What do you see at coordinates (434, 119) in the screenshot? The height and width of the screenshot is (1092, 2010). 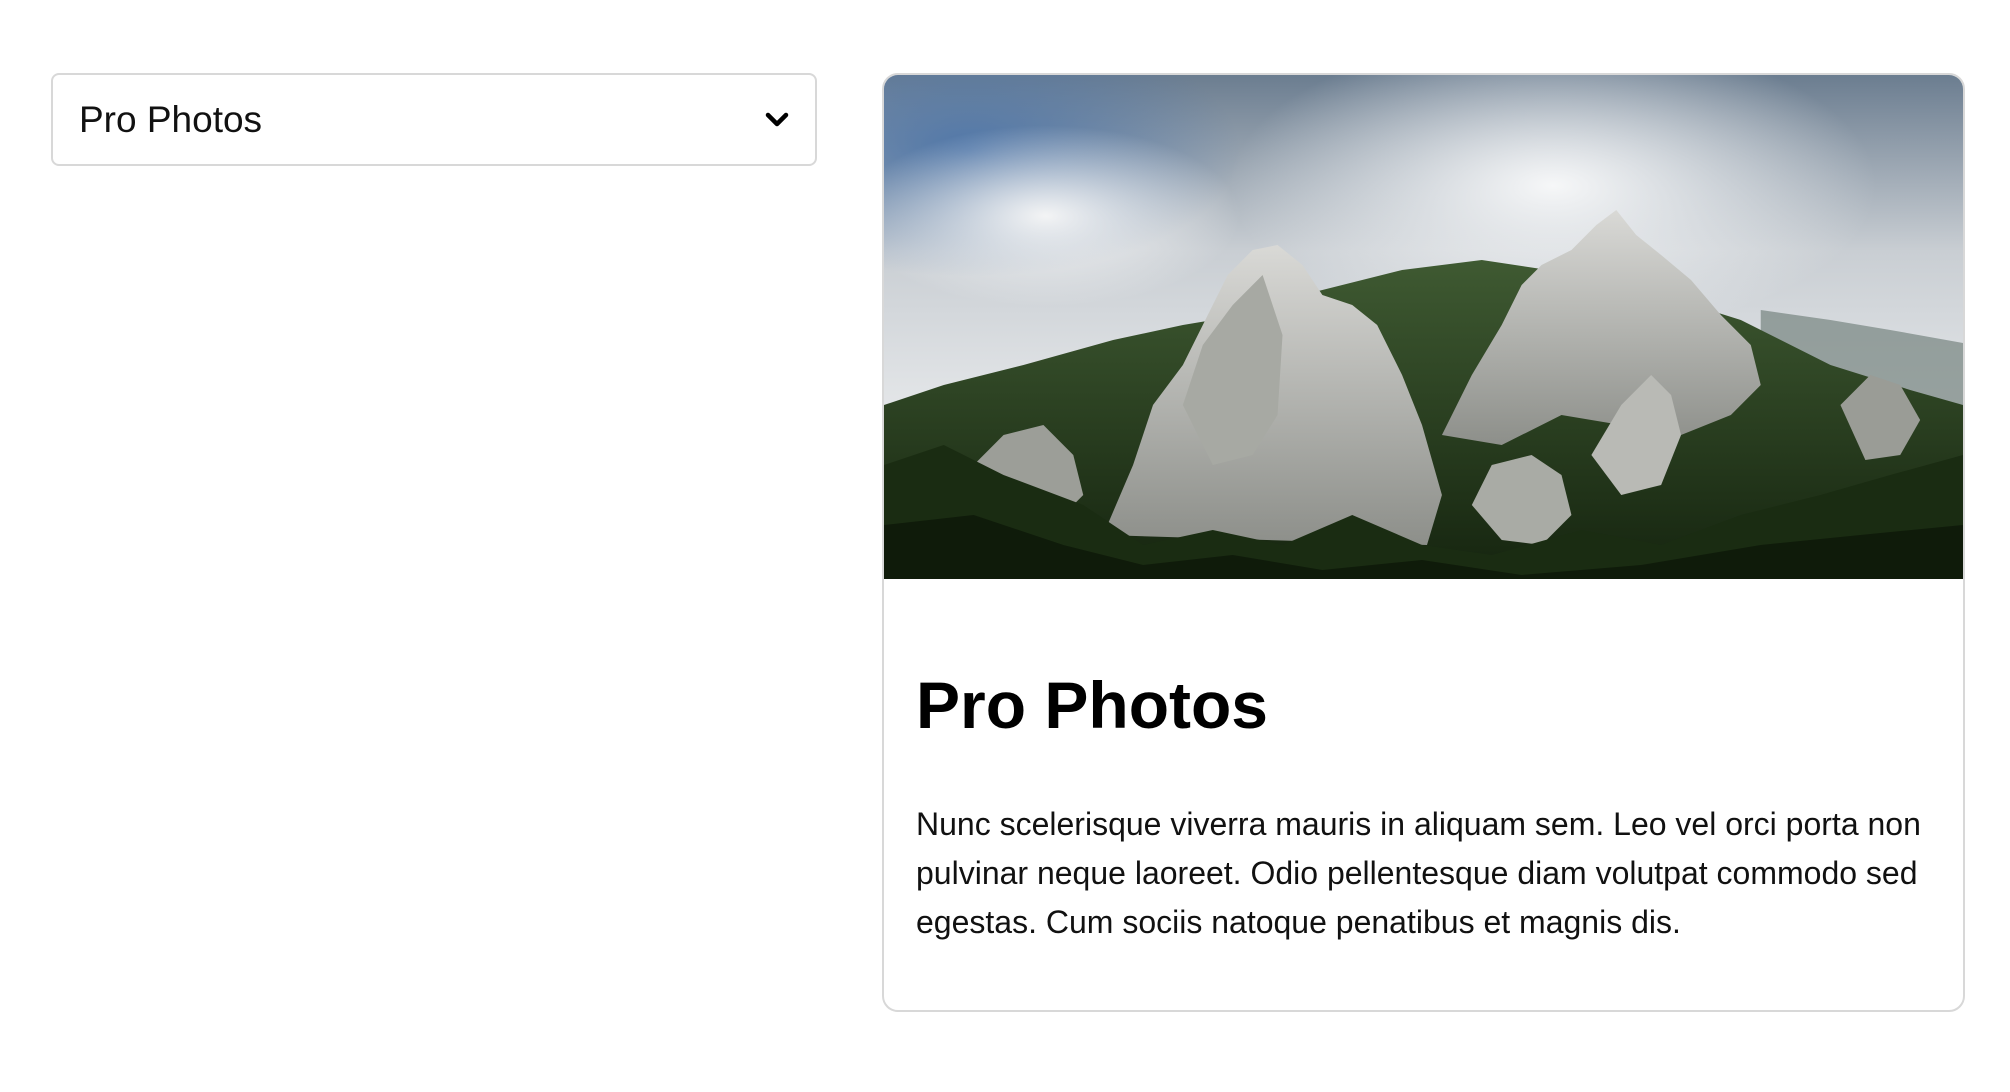 I see `photo-category-select: Pro Photos` at bounding box center [434, 119].